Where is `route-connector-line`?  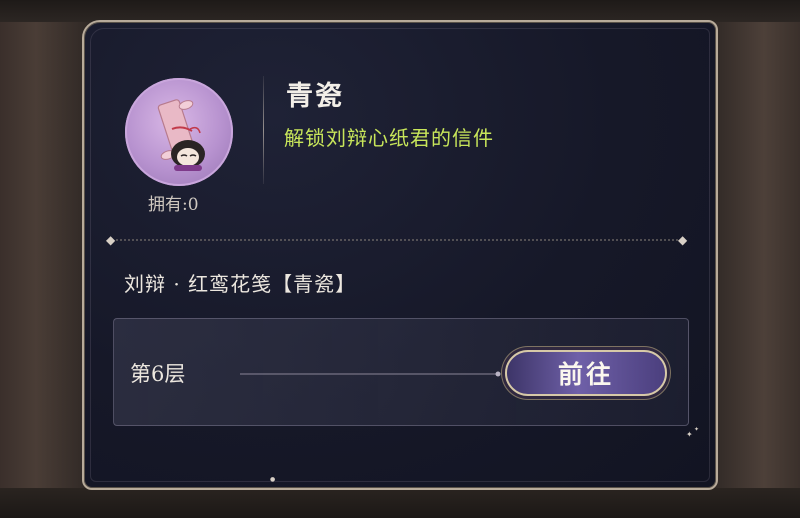 route-connector-line is located at coordinates (370, 374).